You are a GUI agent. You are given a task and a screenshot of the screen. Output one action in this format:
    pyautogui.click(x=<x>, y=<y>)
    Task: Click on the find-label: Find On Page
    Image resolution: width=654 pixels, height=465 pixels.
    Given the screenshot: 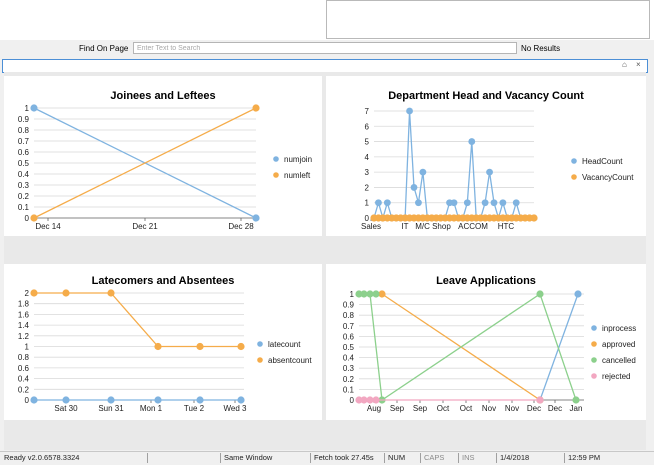 What is the action you would take?
    pyautogui.click(x=104, y=48)
    